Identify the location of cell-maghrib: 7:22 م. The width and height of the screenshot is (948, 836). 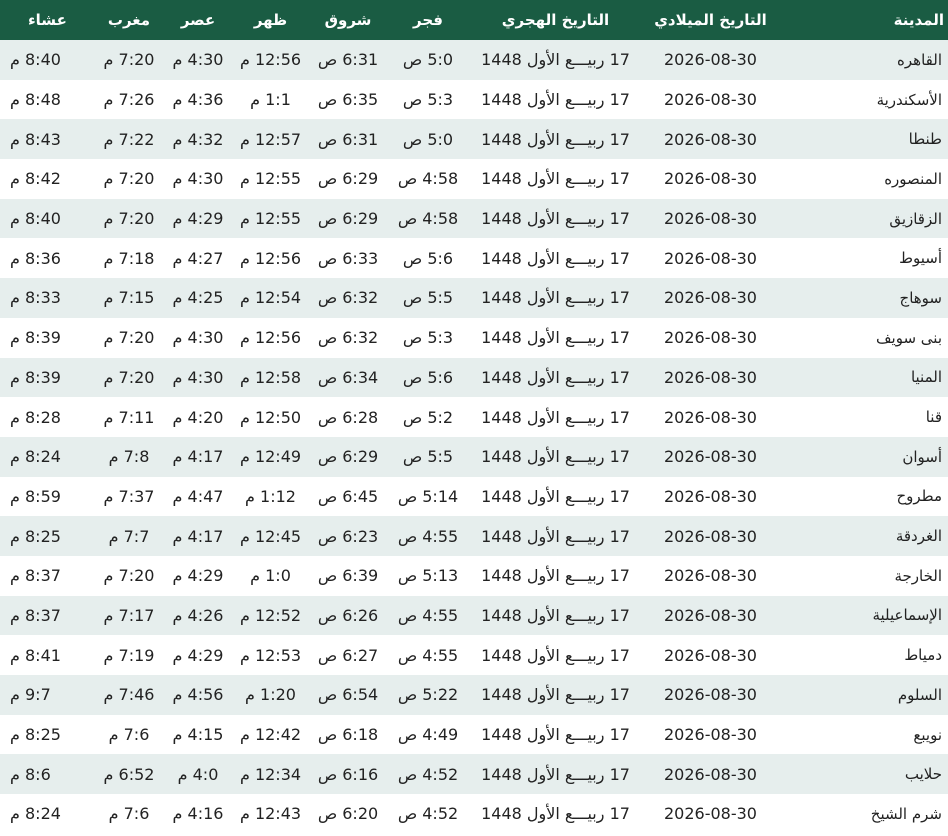
(129, 139).